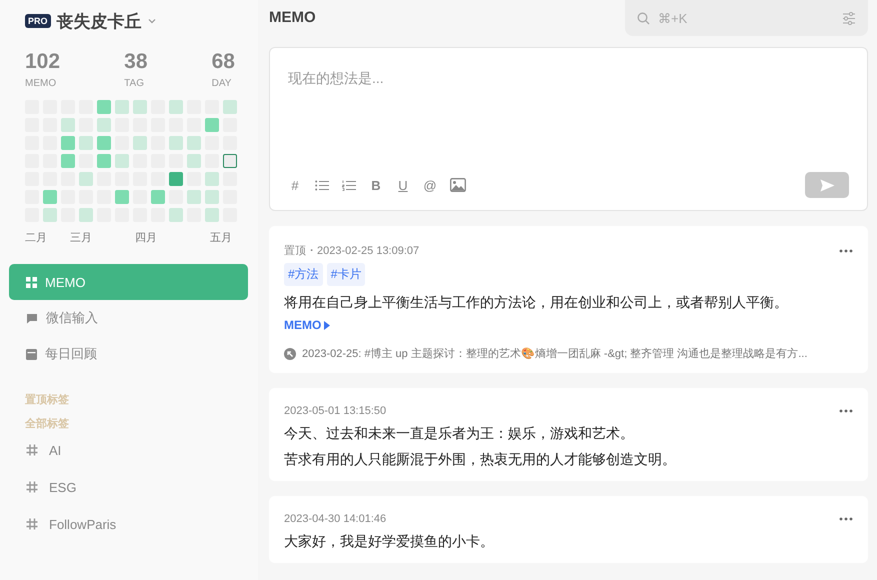  Describe the element at coordinates (303, 274) in the screenshot. I see `memo-tag: #方法` at that location.